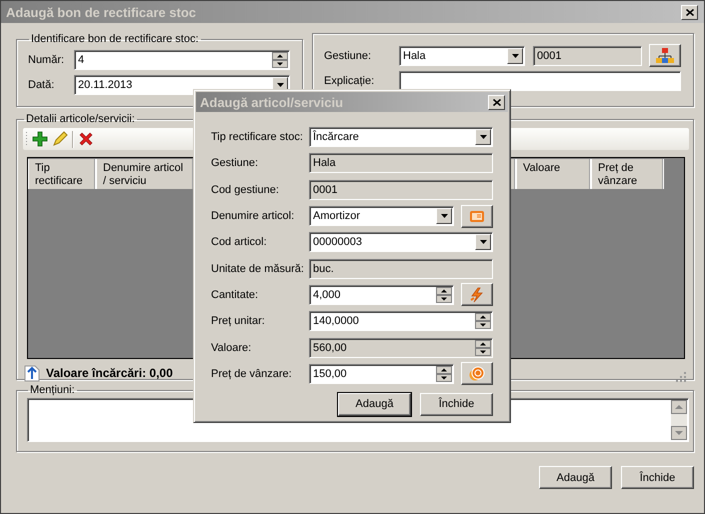 Image resolution: width=705 pixels, height=514 pixels. Describe the element at coordinates (258, 268) in the screenshot. I see `field-label: Unitate de măsură:` at that location.